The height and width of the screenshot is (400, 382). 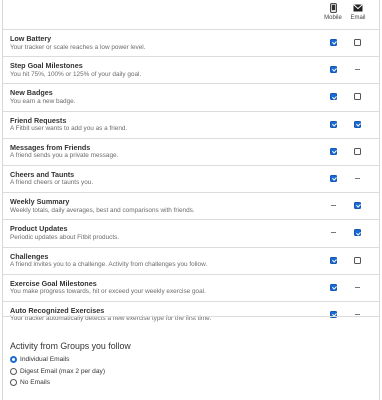 What do you see at coordinates (358, 18) in the screenshot?
I see `email-column-label: Email` at bounding box center [358, 18].